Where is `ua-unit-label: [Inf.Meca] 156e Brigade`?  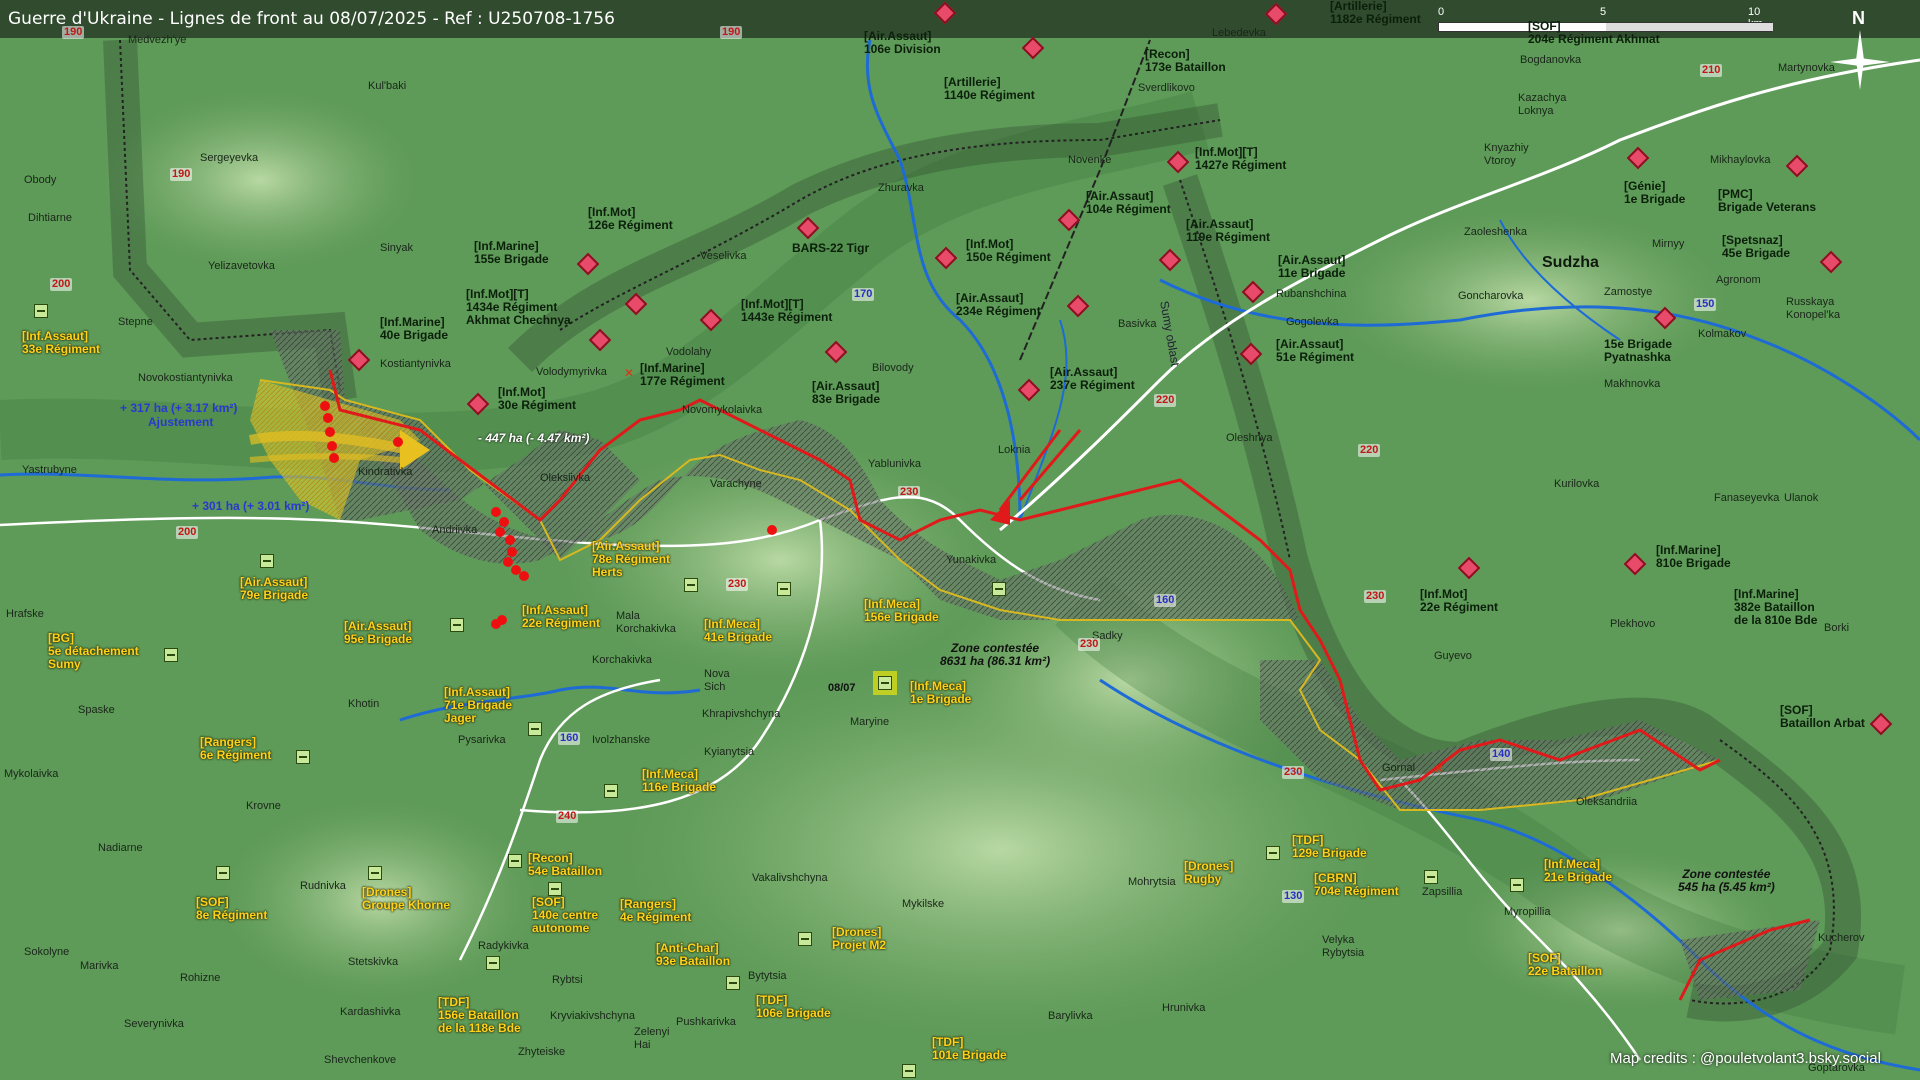
ua-unit-label: [Inf.Meca] 156e Brigade is located at coordinates (901, 610).